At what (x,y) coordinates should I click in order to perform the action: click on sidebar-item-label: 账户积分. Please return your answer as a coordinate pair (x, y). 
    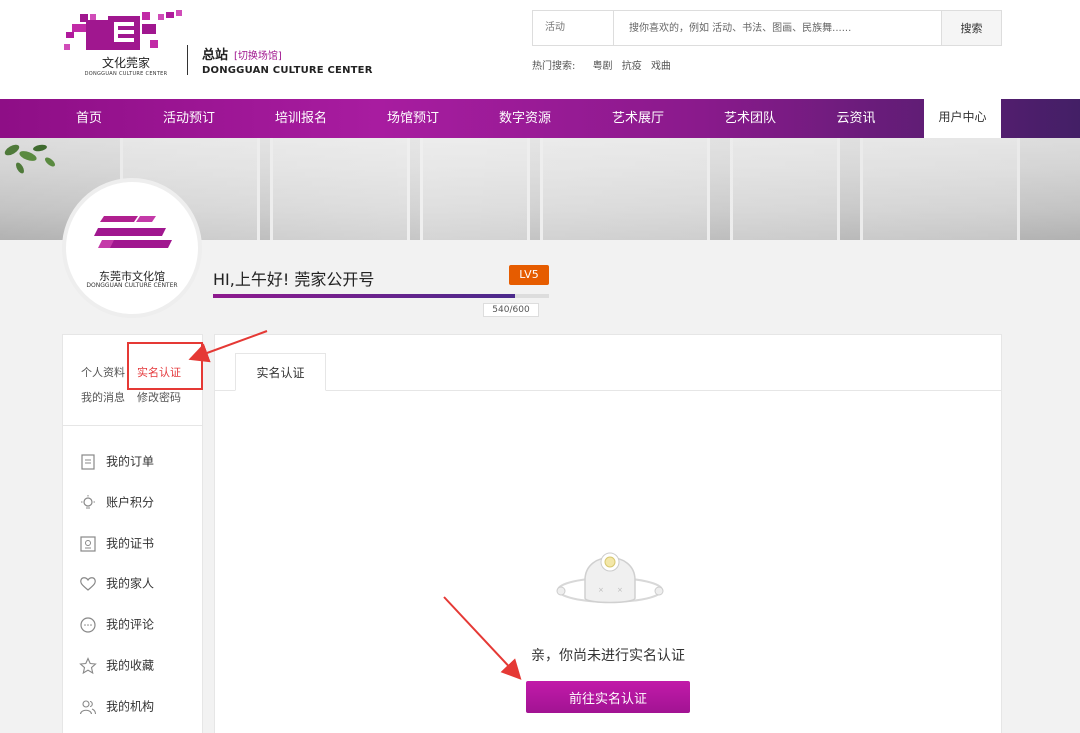
    Looking at the image, I should click on (130, 502).